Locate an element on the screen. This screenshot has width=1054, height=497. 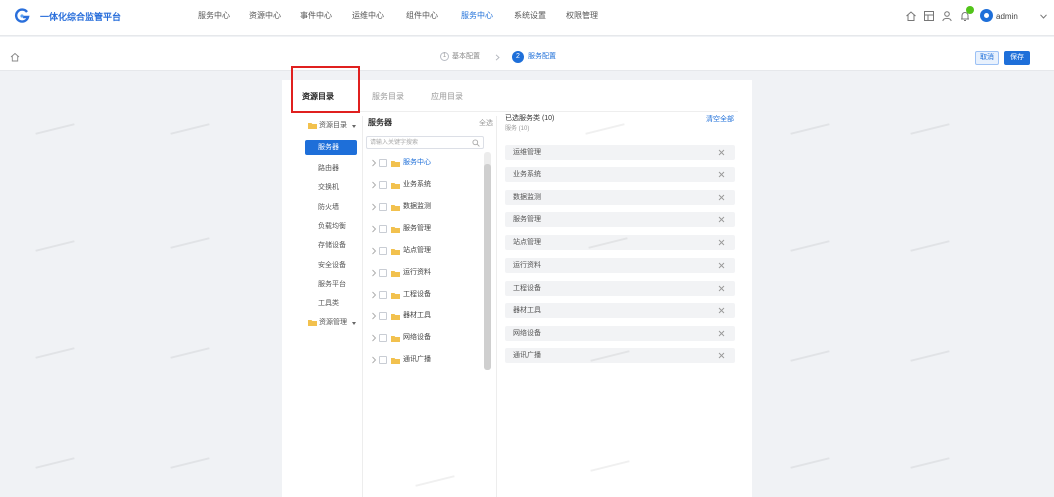
avatar is located at coordinates (986, 15).